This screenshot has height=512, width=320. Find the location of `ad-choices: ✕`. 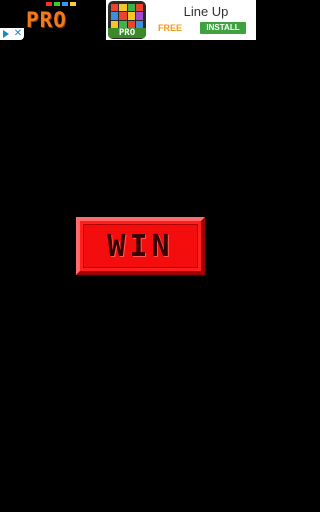

ad-choices: ✕ is located at coordinates (12, 34).